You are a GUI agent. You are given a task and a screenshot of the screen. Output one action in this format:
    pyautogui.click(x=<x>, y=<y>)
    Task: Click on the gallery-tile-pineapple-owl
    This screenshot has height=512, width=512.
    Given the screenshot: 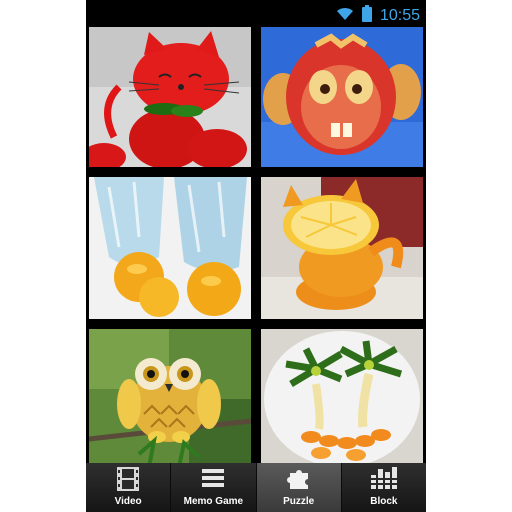 What is the action you would take?
    pyautogui.click(x=170, y=398)
    